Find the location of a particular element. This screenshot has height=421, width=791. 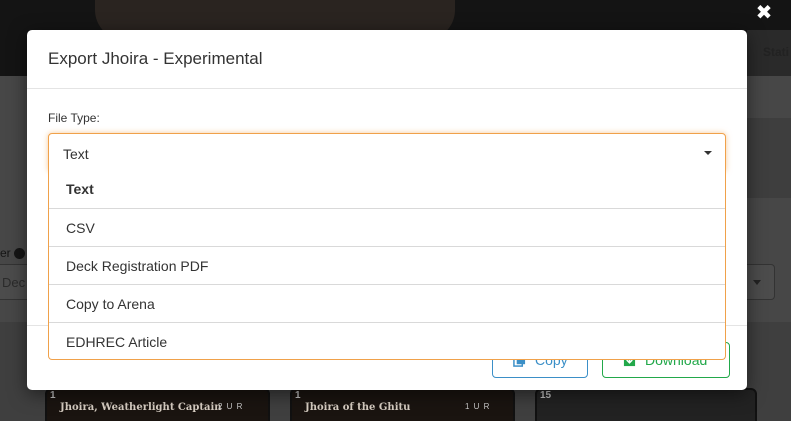

background-select-text: Dec is located at coordinates (14, 282).